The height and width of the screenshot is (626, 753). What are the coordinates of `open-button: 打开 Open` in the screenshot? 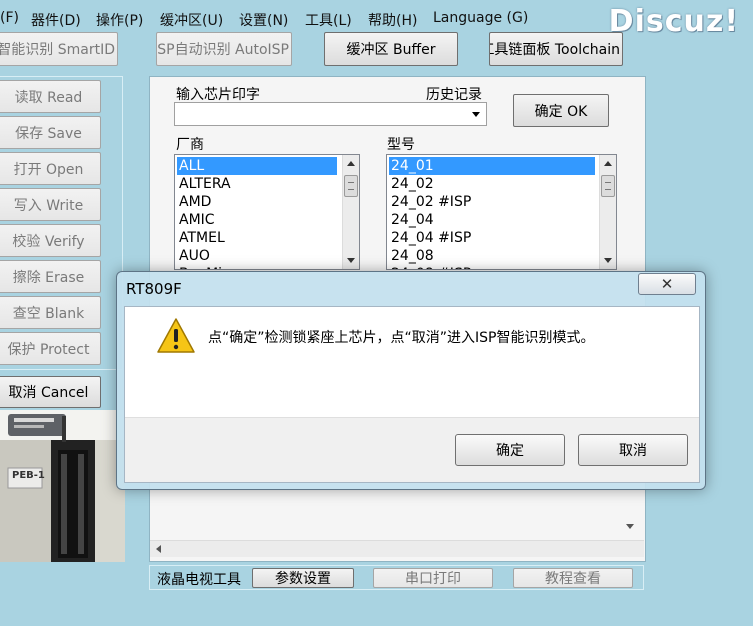 It's located at (50, 168).